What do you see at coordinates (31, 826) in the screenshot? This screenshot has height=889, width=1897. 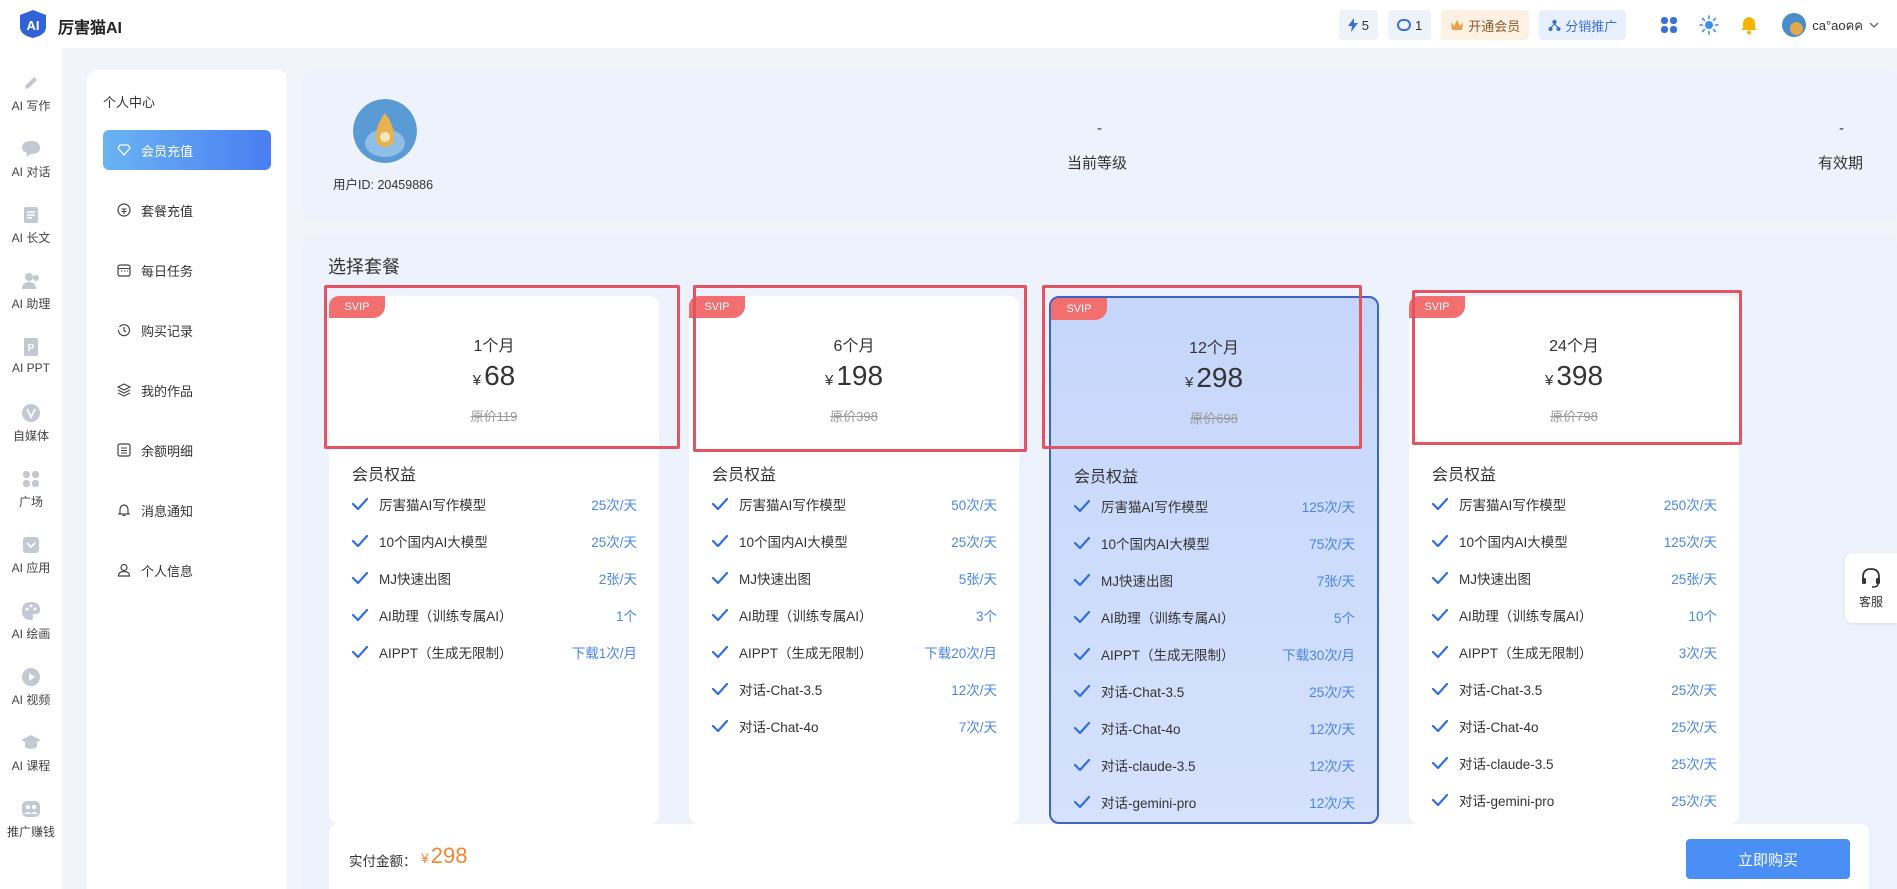 I see `nav-promote-earn: 推广赚钱` at bounding box center [31, 826].